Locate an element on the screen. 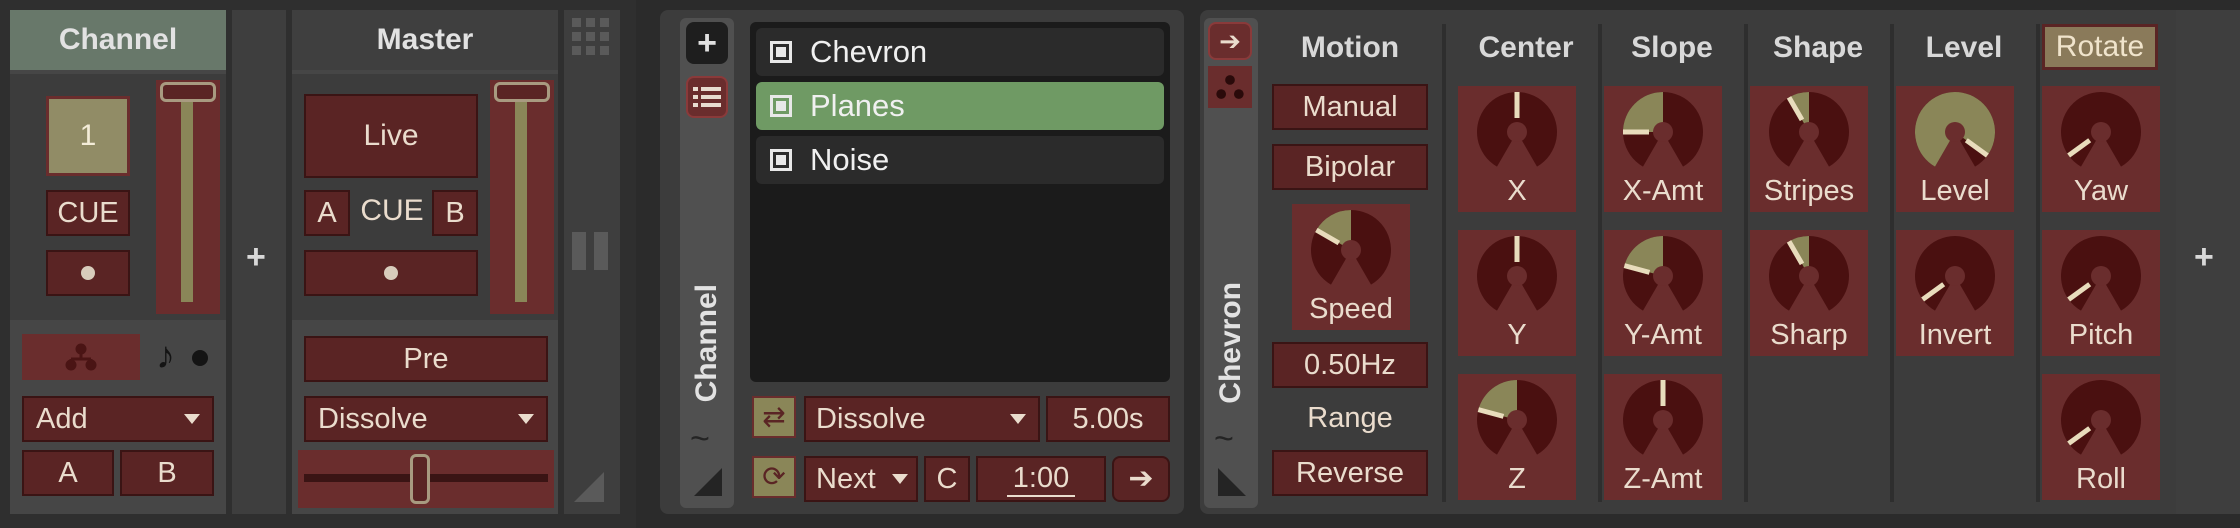  speed-value-field: 0.50Hz is located at coordinates (1350, 365).